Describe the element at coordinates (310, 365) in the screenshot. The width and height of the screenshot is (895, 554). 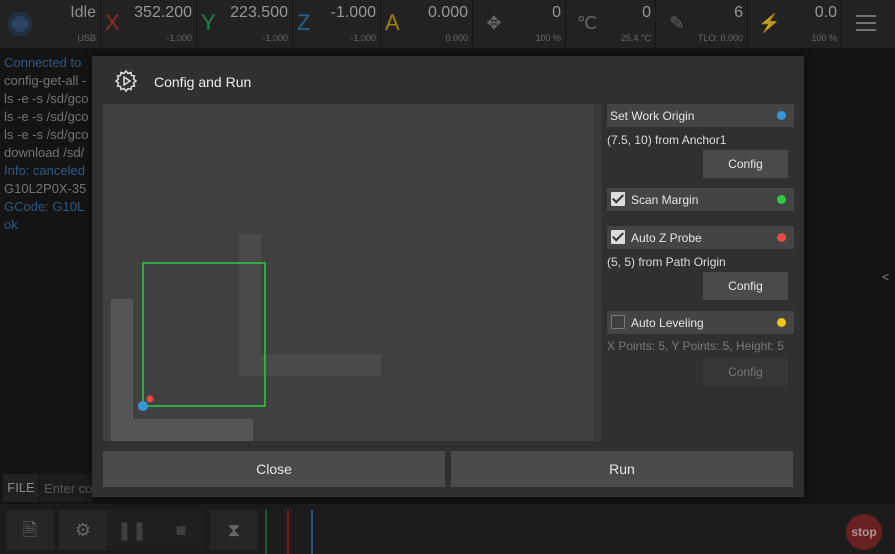
I see `shadow-bar-horizontal` at that location.